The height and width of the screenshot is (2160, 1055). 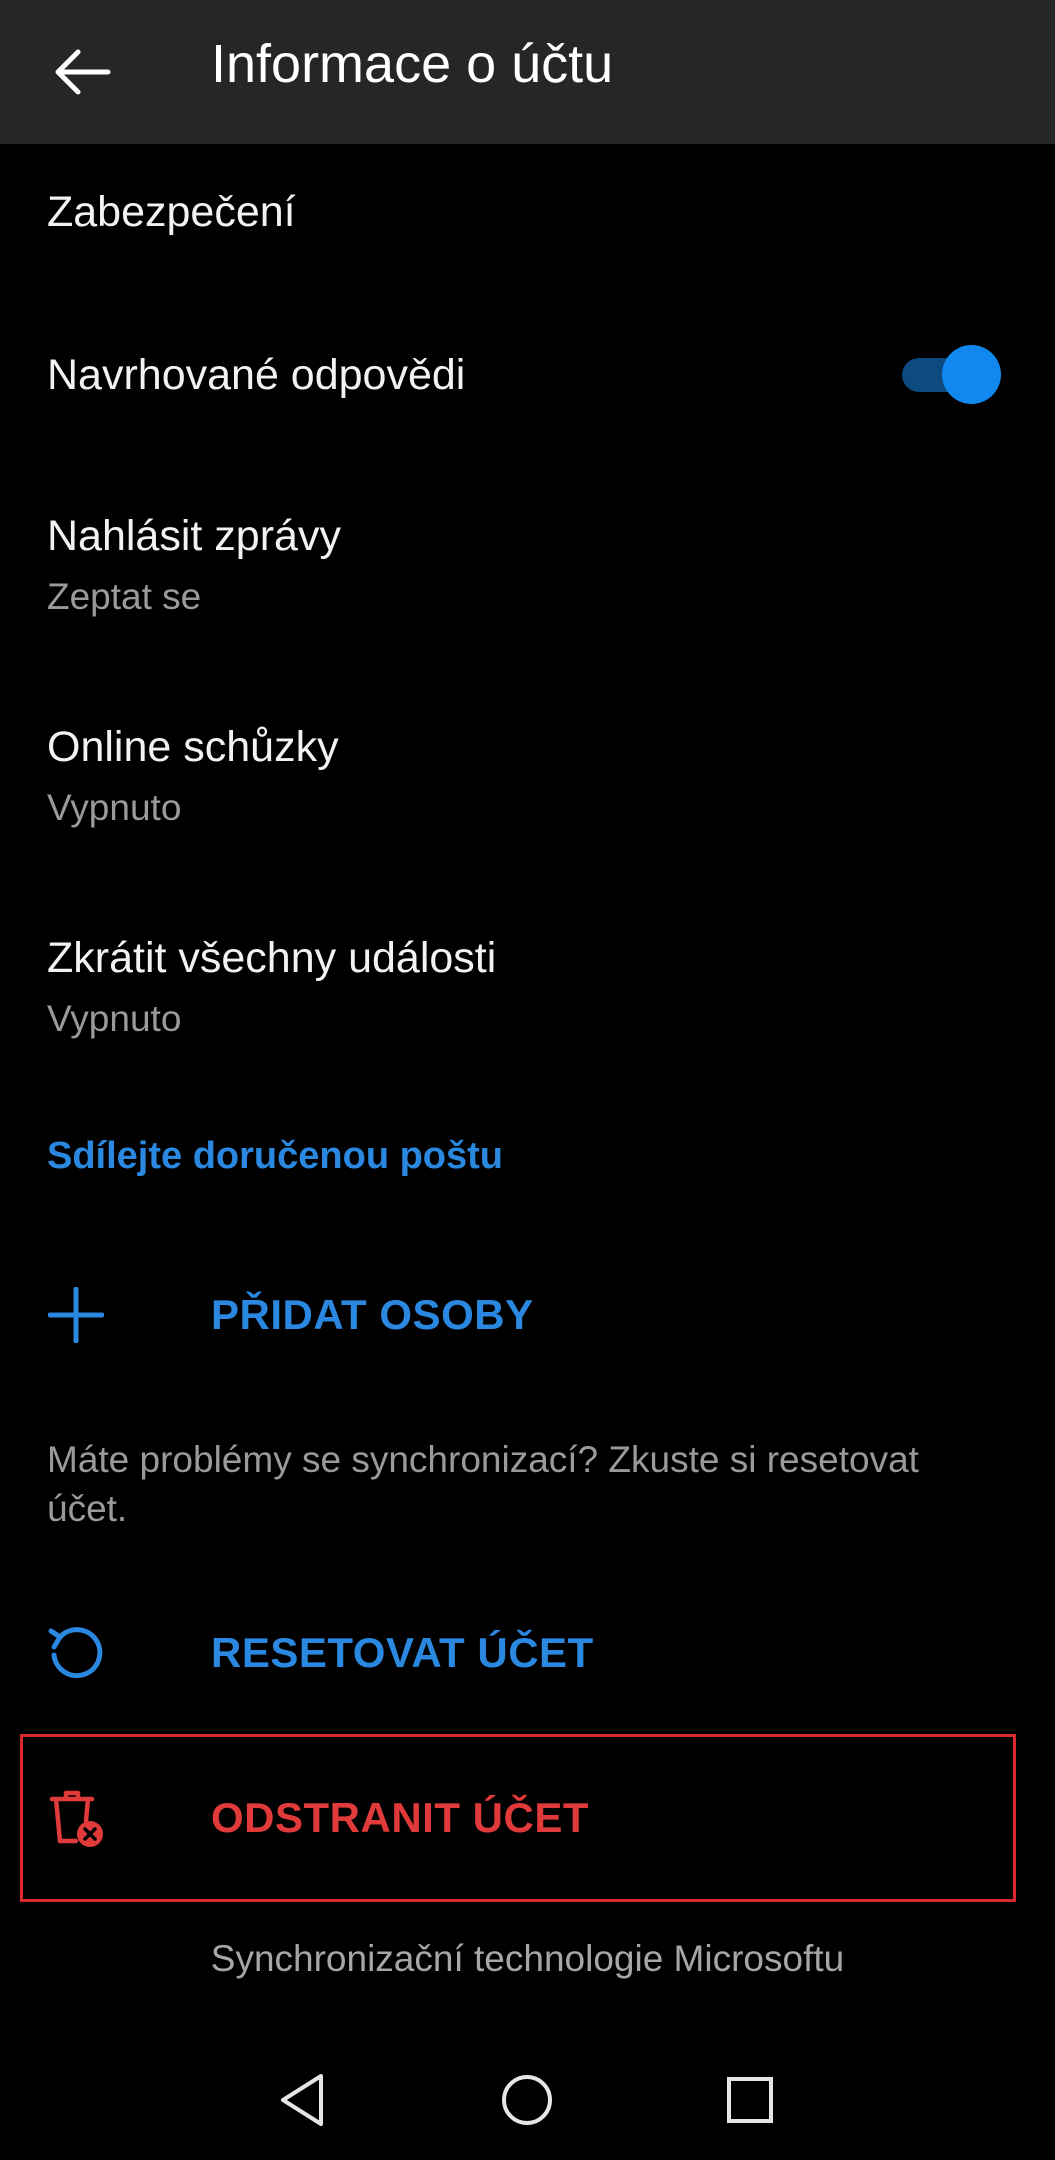 I want to click on settings-row-online-meetings-title: Online schůzky, so click(x=193, y=747).